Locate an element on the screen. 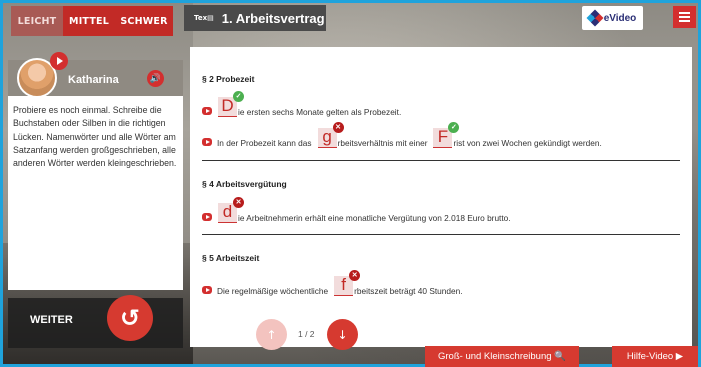 The image size is (701, 367). difficulty-tabs: LEICHT MITTEL SCHWER is located at coordinates (92, 21).